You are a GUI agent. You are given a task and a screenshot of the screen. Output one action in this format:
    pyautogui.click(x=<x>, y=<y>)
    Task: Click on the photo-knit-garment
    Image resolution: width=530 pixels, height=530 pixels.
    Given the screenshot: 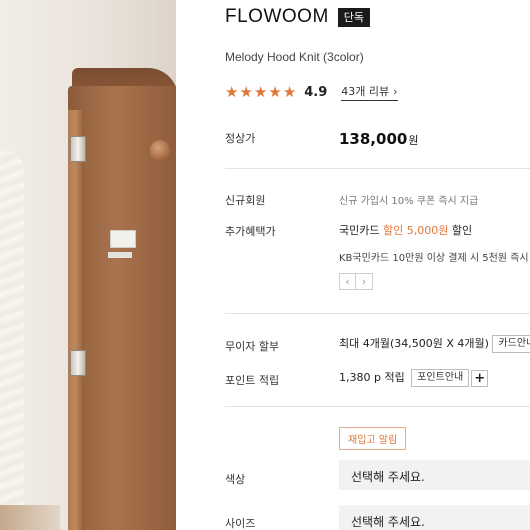 What is the action you would take?
    pyautogui.click(x=12, y=340)
    